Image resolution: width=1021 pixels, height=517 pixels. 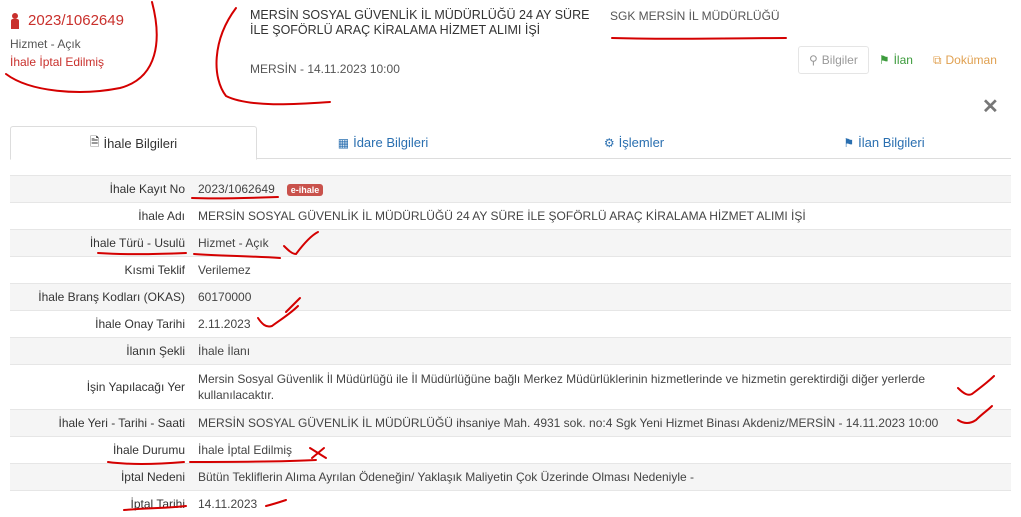 I want to click on action-bar: ⚲ Bilgiler ⚑ İlan ⧉ Doküman, so click(x=902, y=60).